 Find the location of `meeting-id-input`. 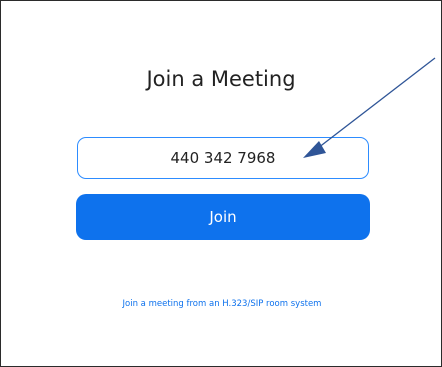

meeting-id-input is located at coordinates (223, 158).